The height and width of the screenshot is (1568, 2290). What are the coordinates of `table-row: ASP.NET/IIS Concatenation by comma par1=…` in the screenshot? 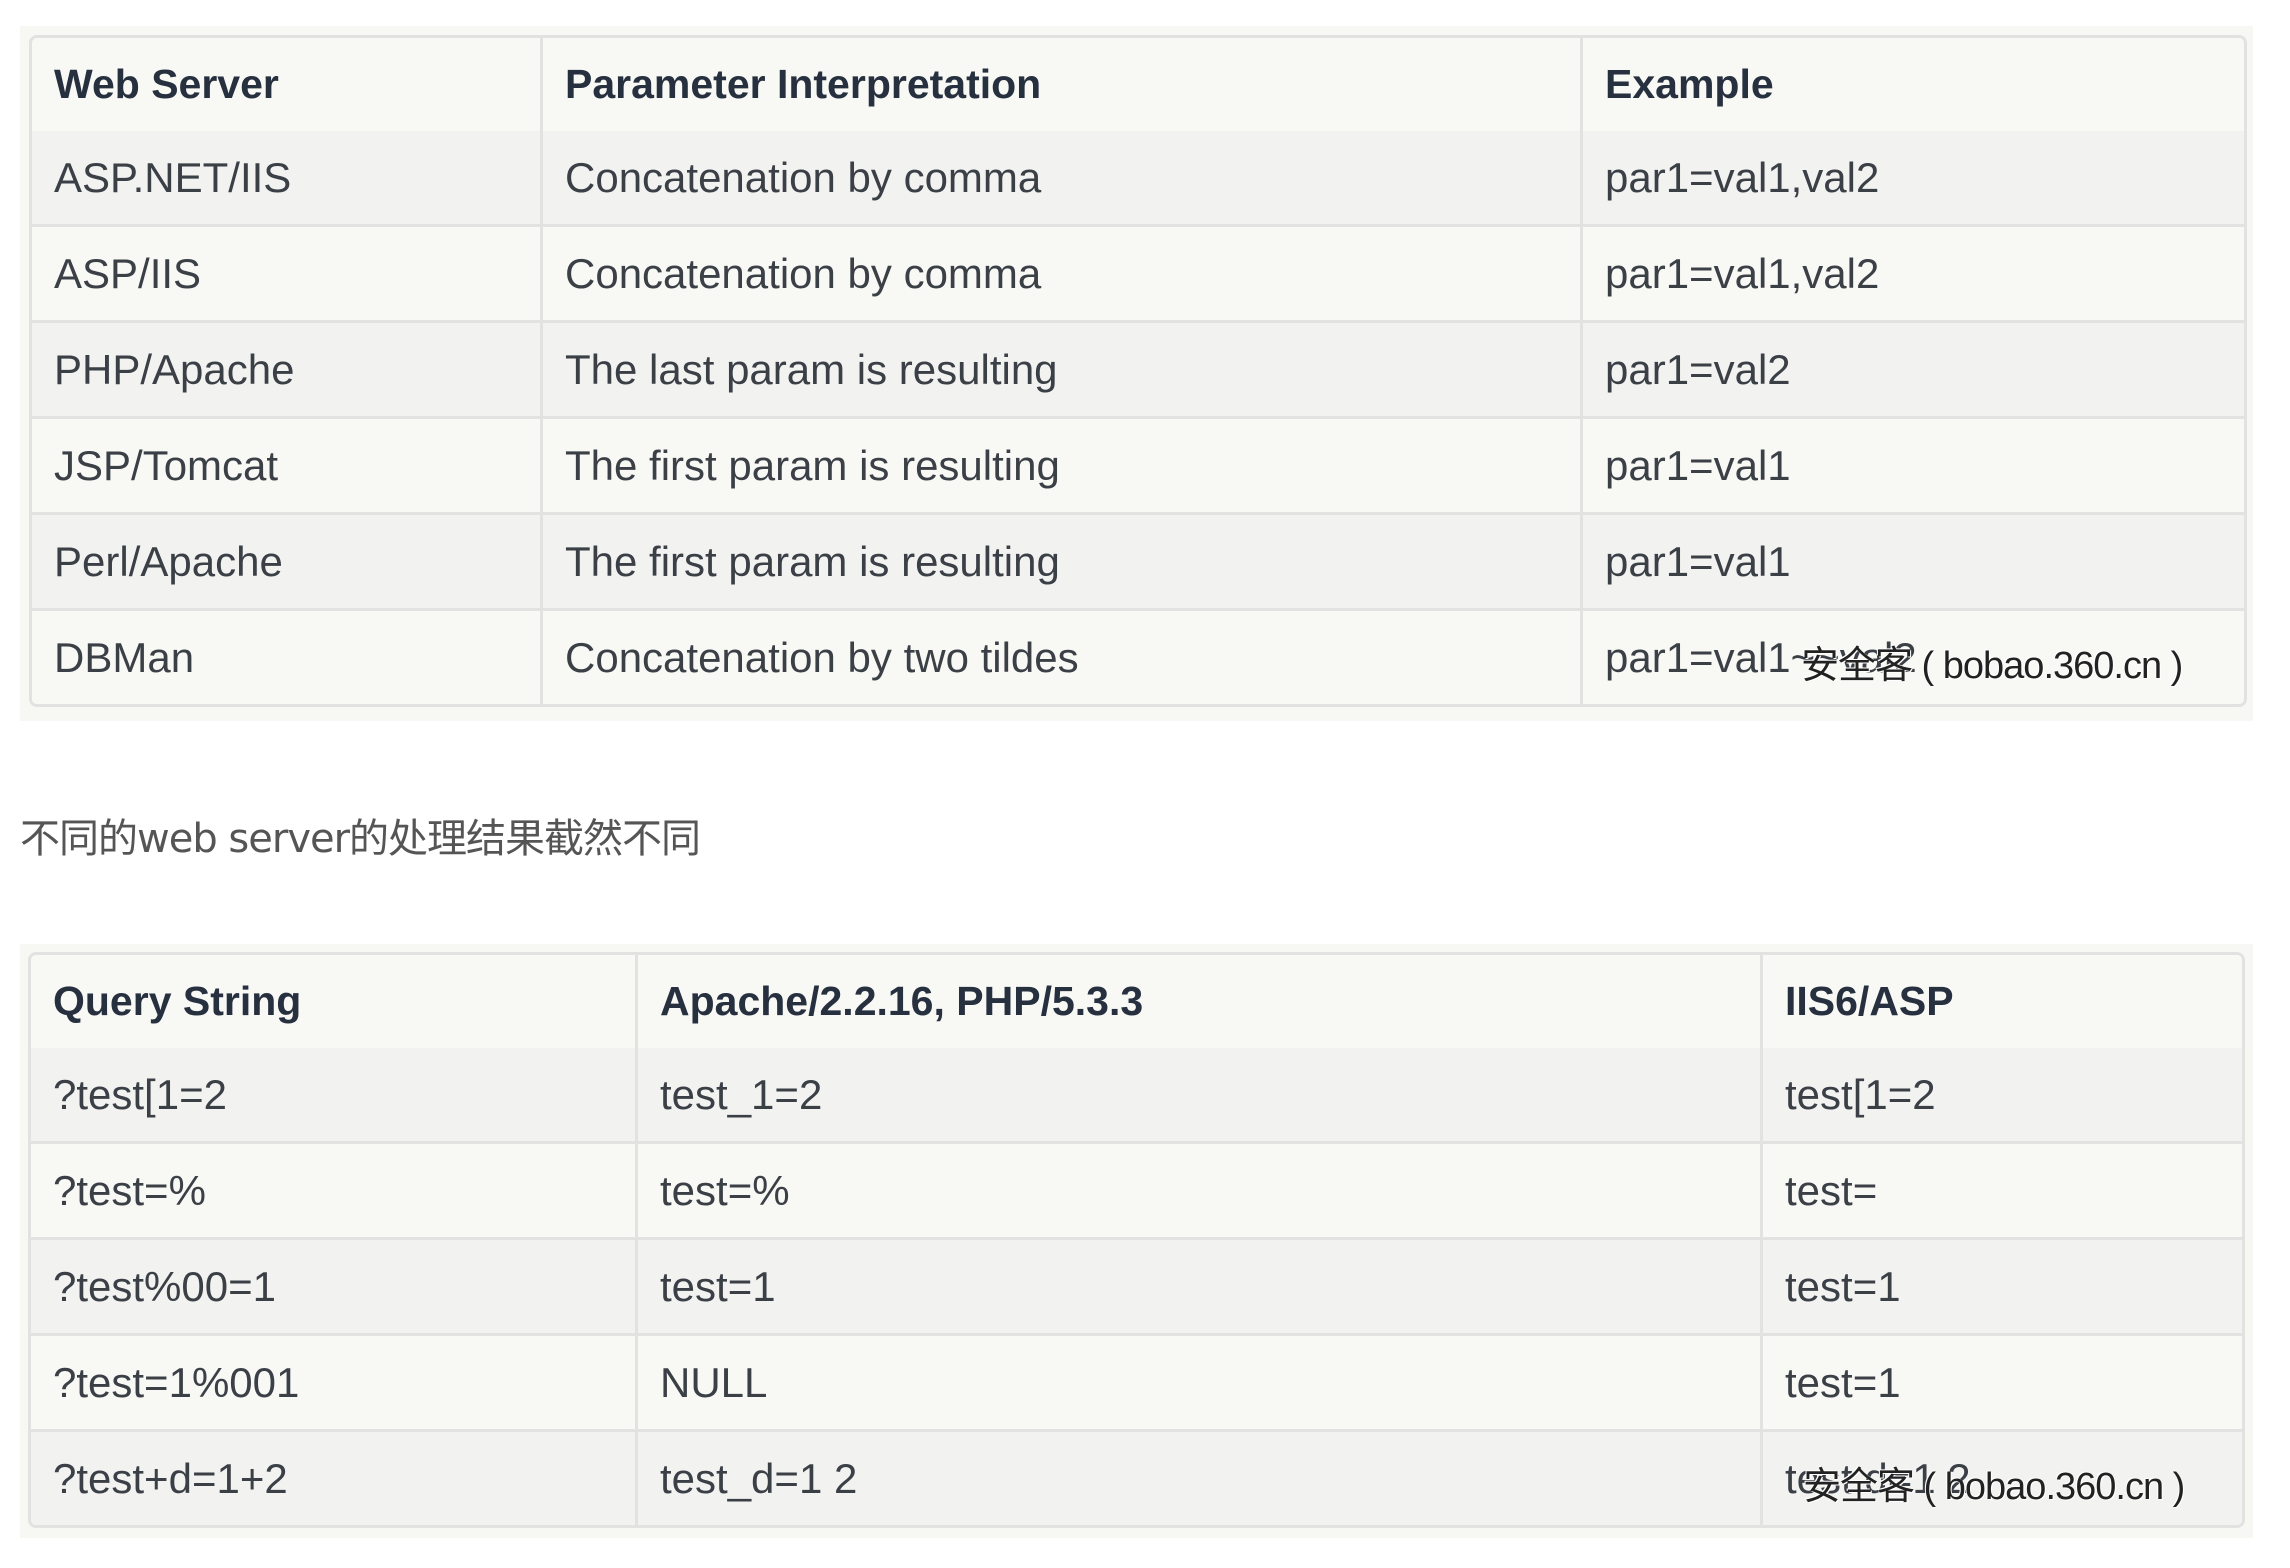 It's located at (1138, 179).